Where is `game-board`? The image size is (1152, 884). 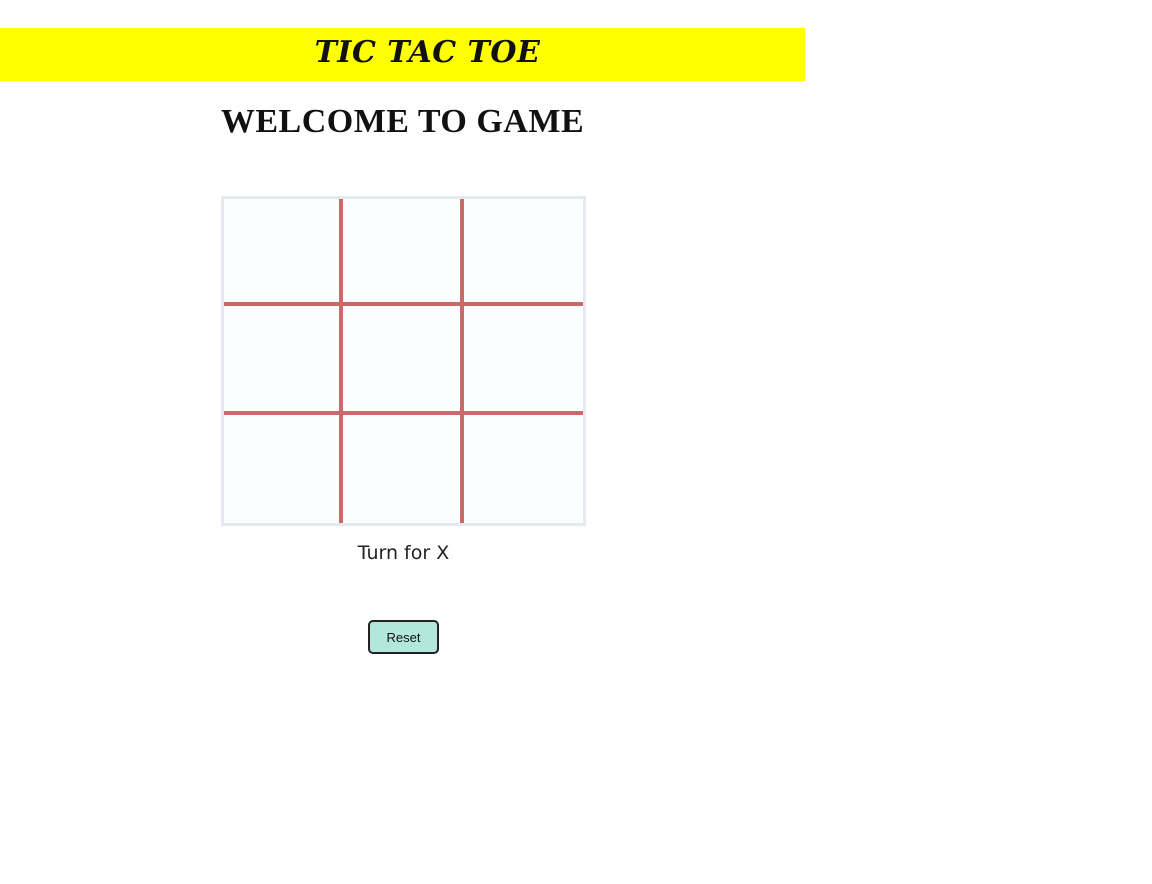
game-board is located at coordinates (403, 361).